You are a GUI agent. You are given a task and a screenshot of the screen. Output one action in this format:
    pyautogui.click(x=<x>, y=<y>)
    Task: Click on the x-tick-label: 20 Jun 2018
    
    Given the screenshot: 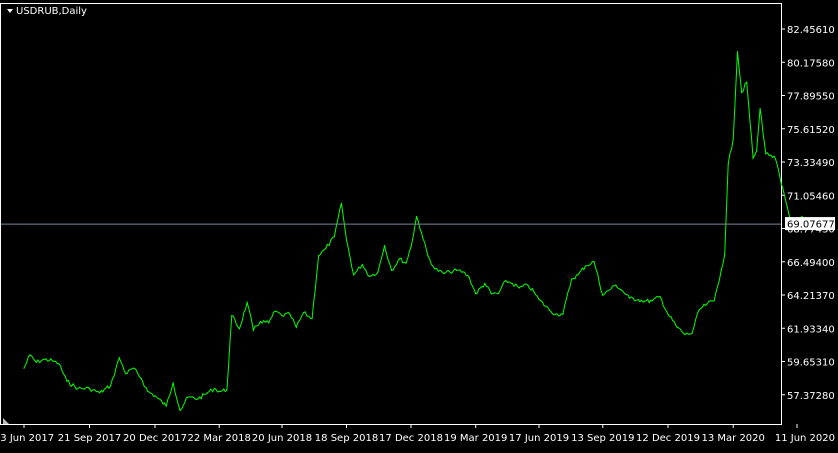 What is the action you would take?
    pyautogui.click(x=282, y=438)
    